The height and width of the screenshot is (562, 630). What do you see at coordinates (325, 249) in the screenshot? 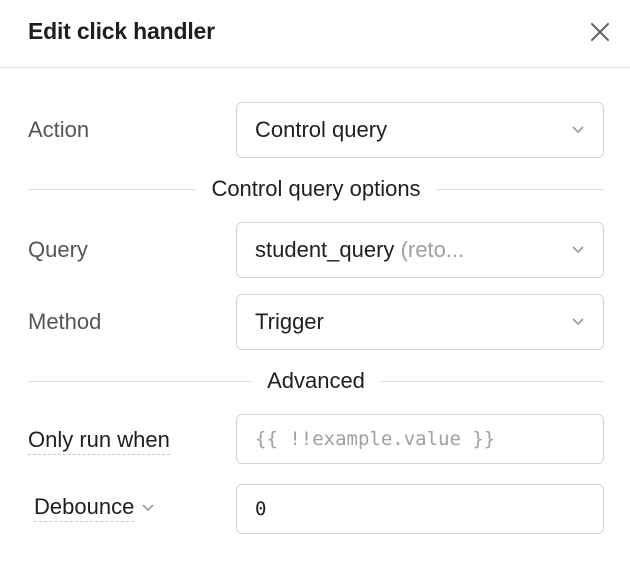
I see `query-name: student_query` at bounding box center [325, 249].